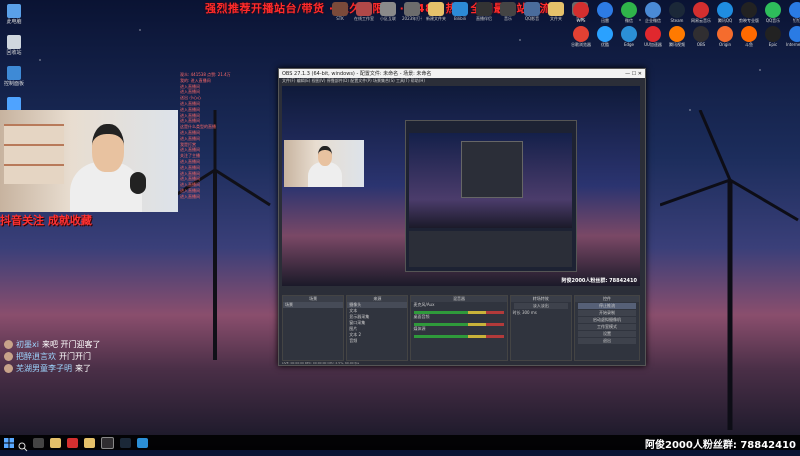 Image resolution: width=800 pixels, height=456 pixels. I want to click on steam-taskbar-icon, so click(125, 442).